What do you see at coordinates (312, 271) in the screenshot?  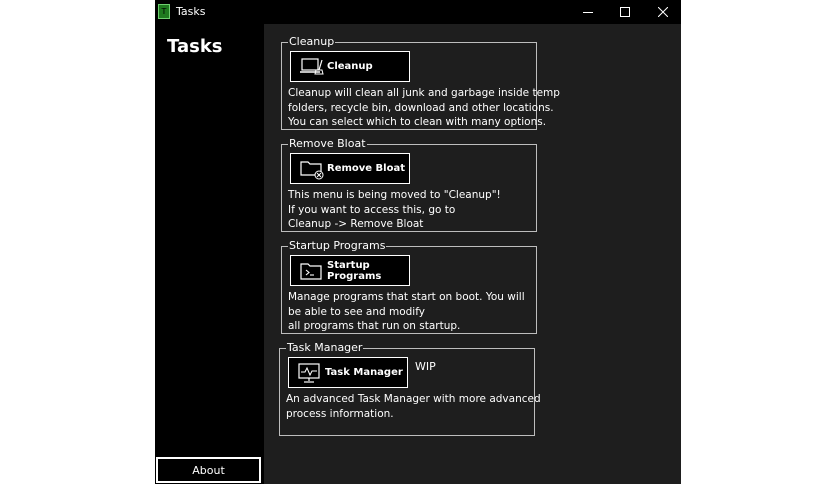 I see `folder-terminal-icon` at bounding box center [312, 271].